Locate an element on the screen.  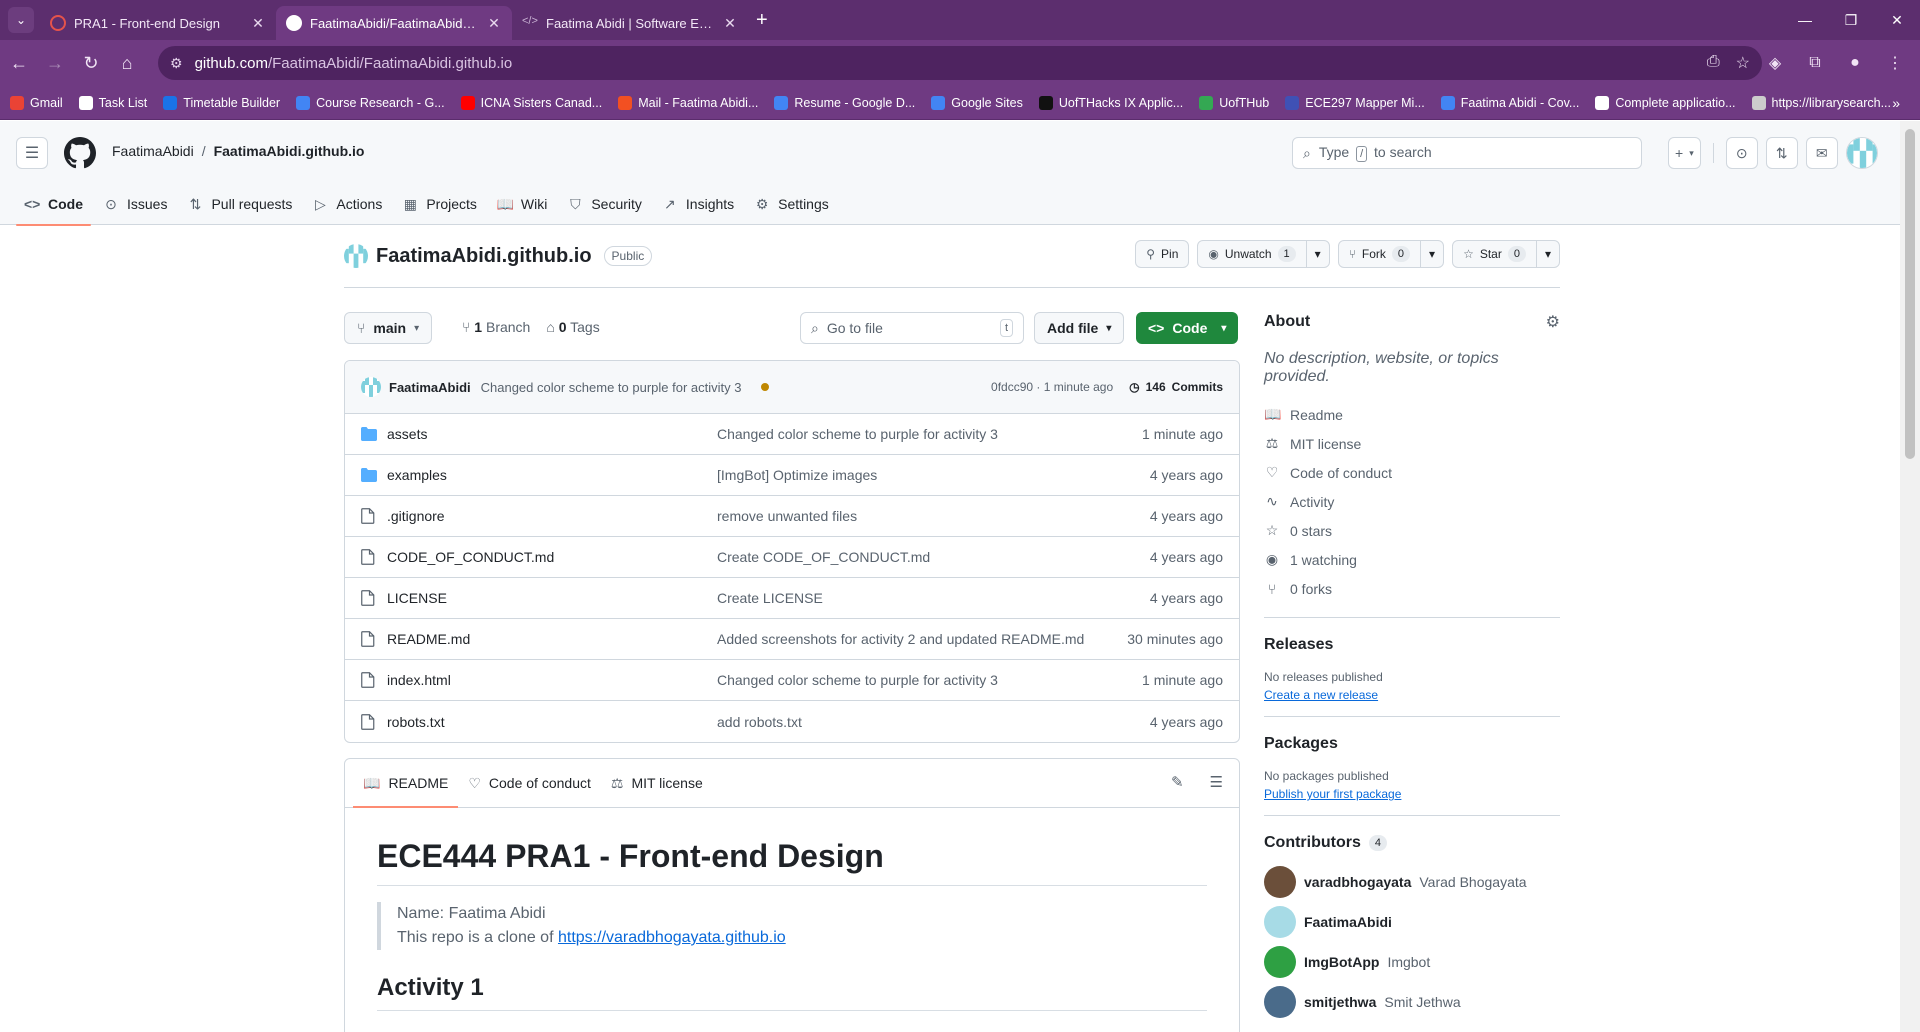
fork-button: ⑂ Fork 0 ▾ is located at coordinates (1391, 254).